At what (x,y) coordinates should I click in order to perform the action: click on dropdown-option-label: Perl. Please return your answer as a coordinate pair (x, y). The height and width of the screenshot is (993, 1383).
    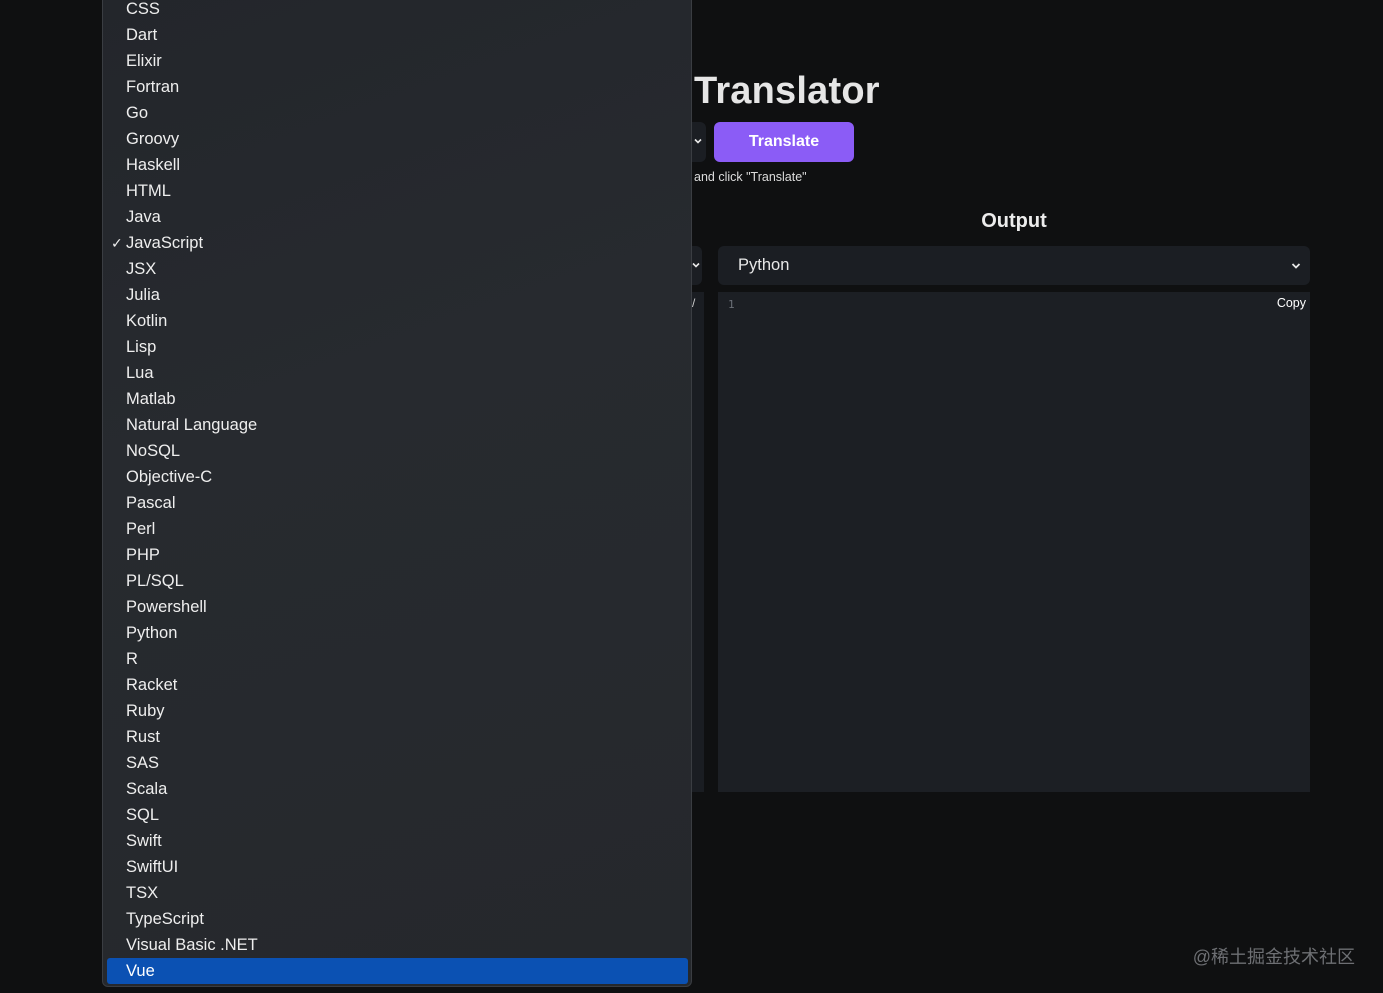
    Looking at the image, I should click on (141, 529).